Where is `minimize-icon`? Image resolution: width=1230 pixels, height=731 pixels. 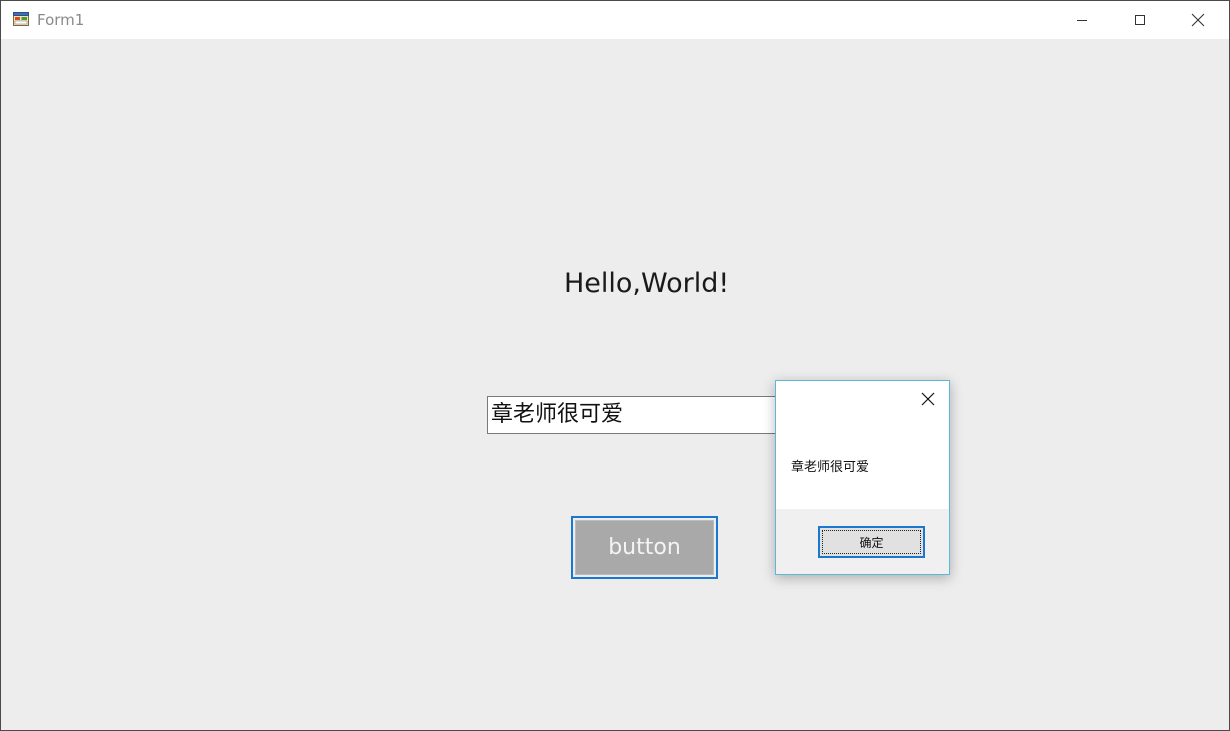
minimize-icon is located at coordinates (1082, 20).